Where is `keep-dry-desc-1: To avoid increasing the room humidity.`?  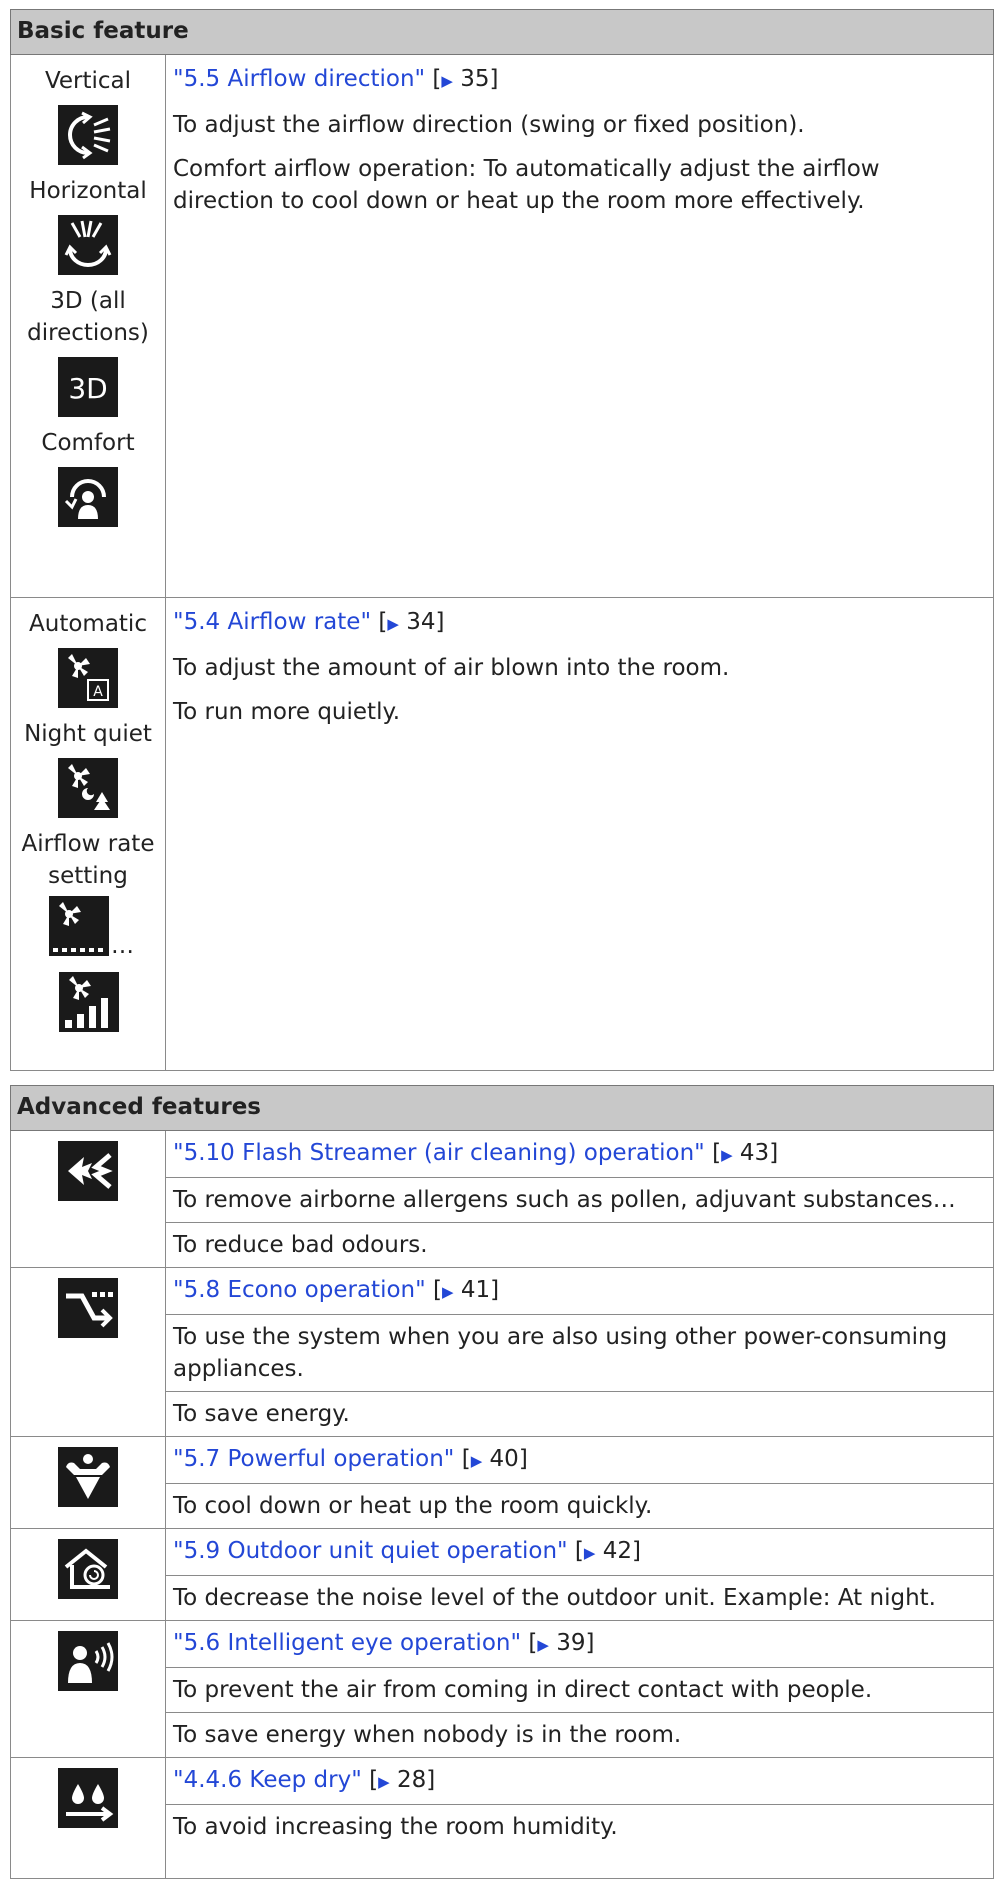 keep-dry-desc-1: To avoid increasing the room humidity. is located at coordinates (579, 1826).